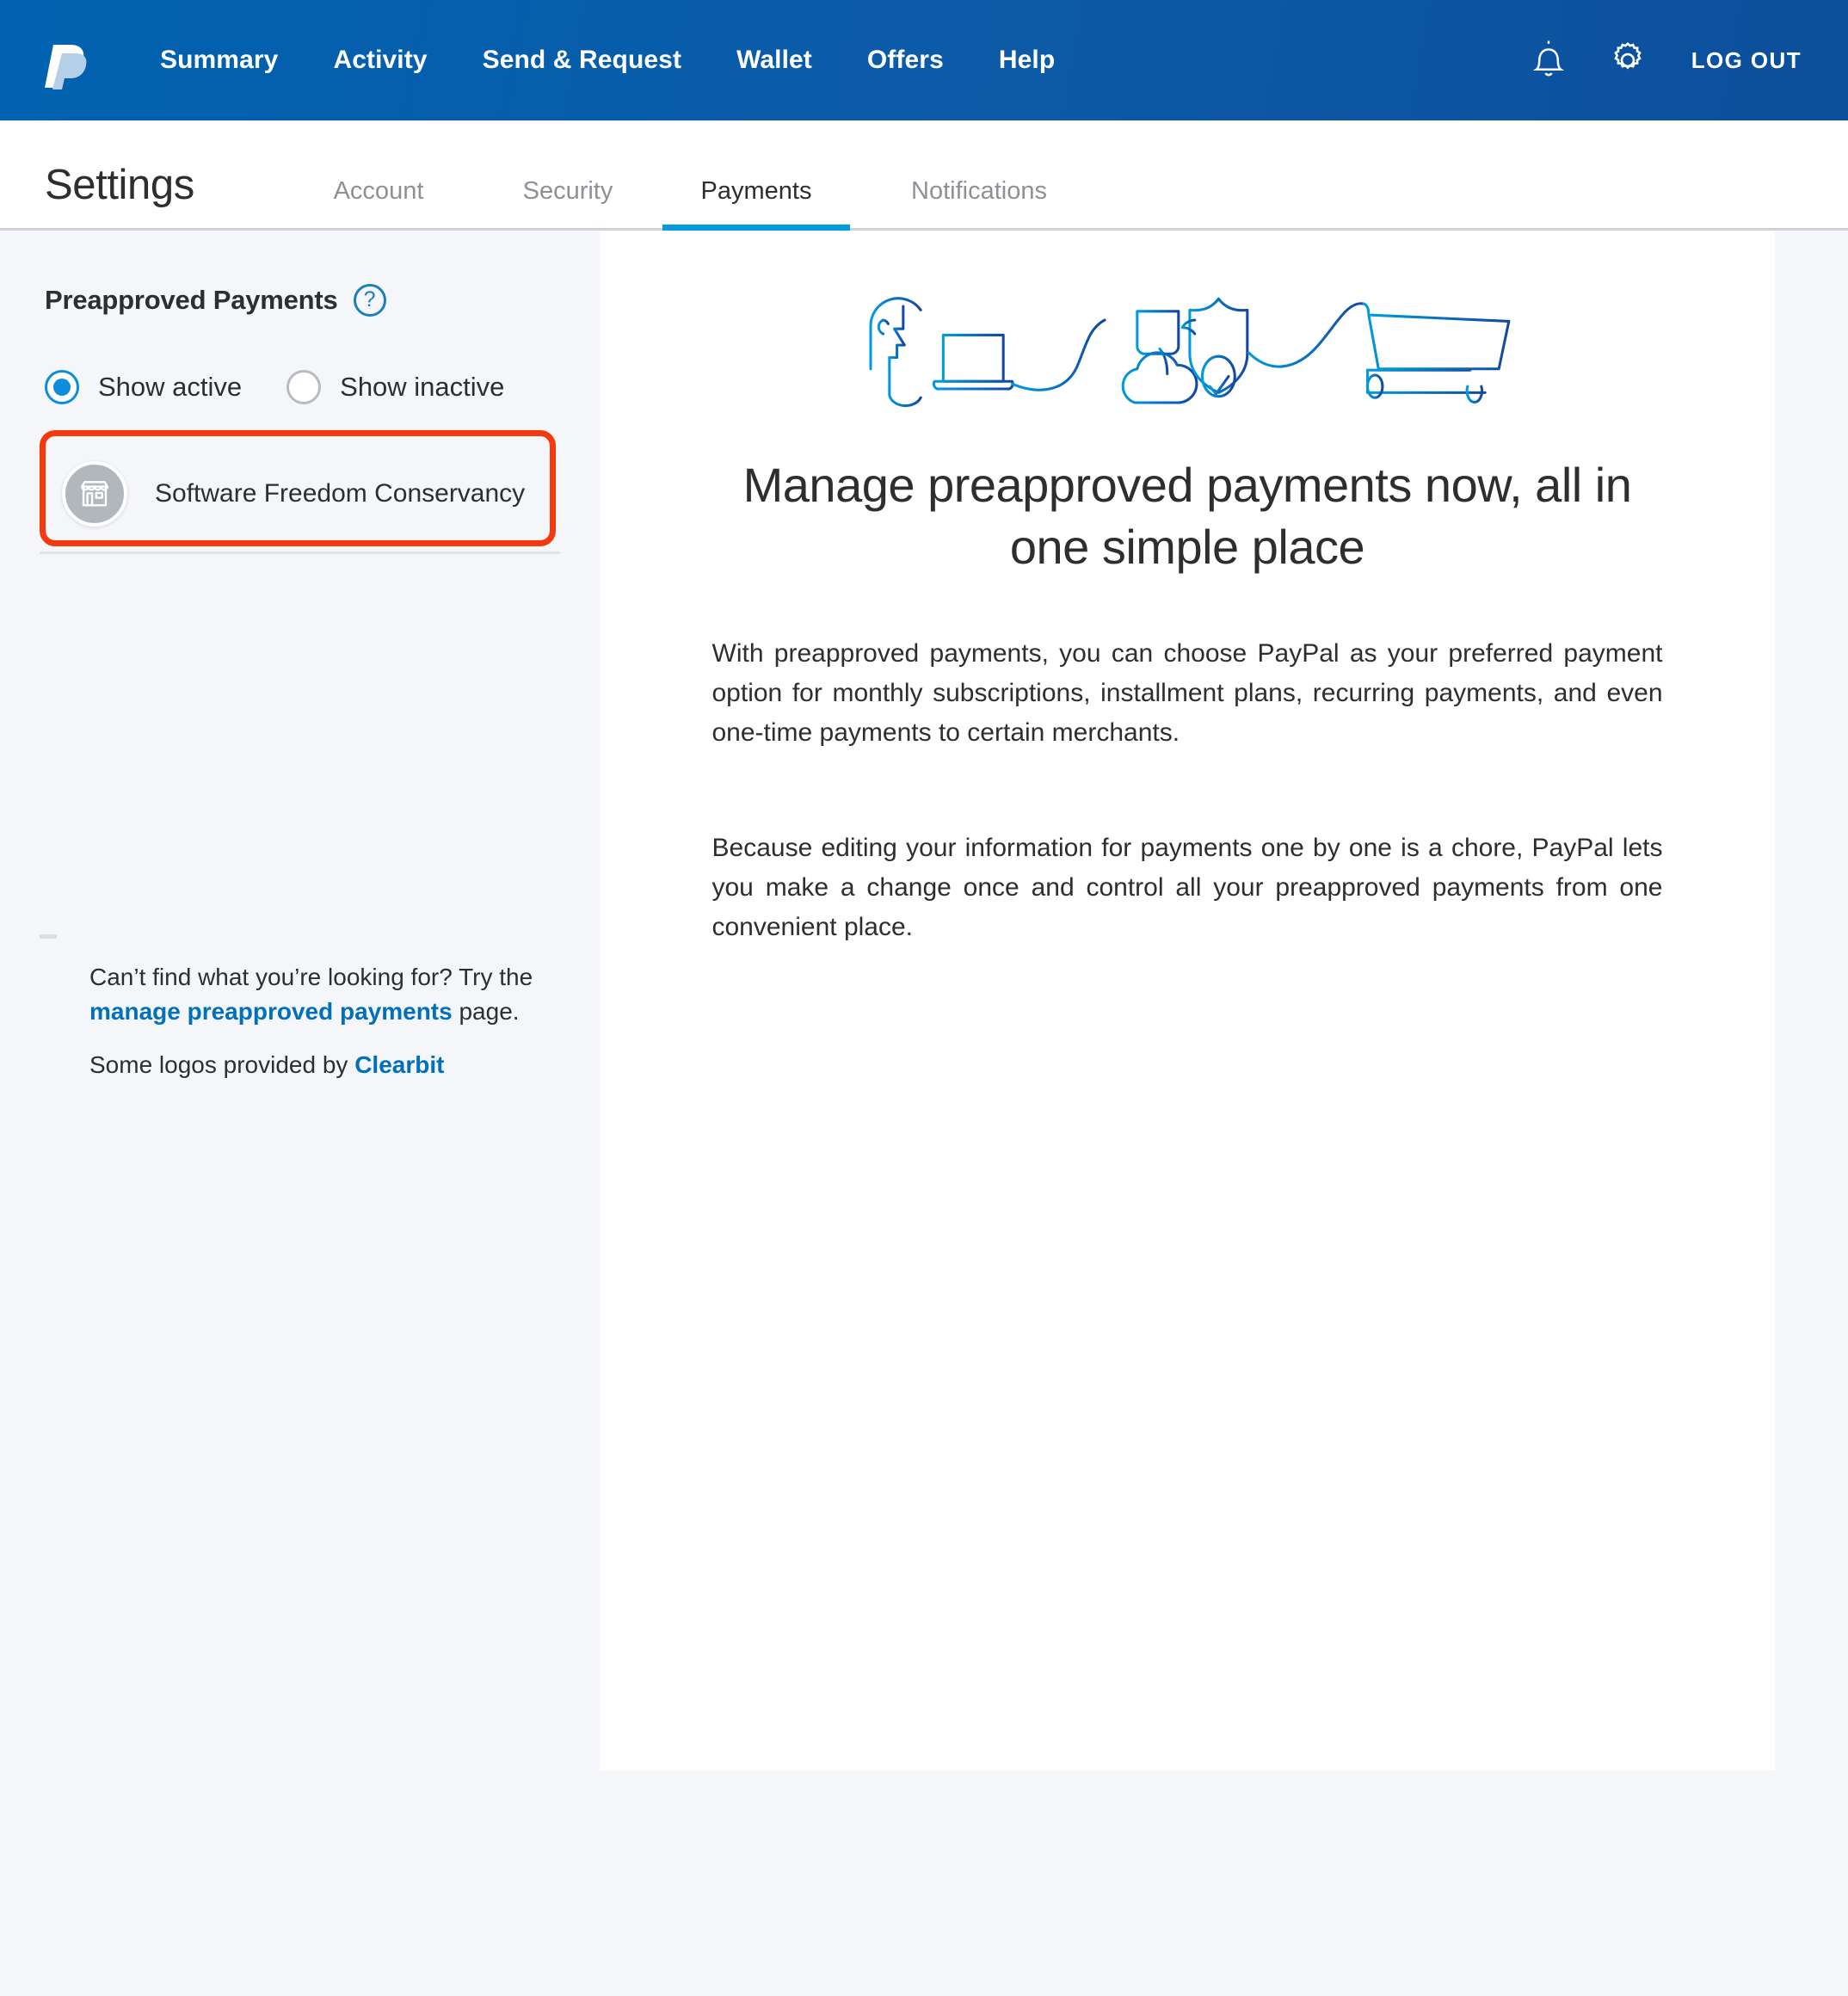  Describe the element at coordinates (300, 274) in the screenshot. I see `sidebar-heading-row: Preapproved Payments ?` at that location.